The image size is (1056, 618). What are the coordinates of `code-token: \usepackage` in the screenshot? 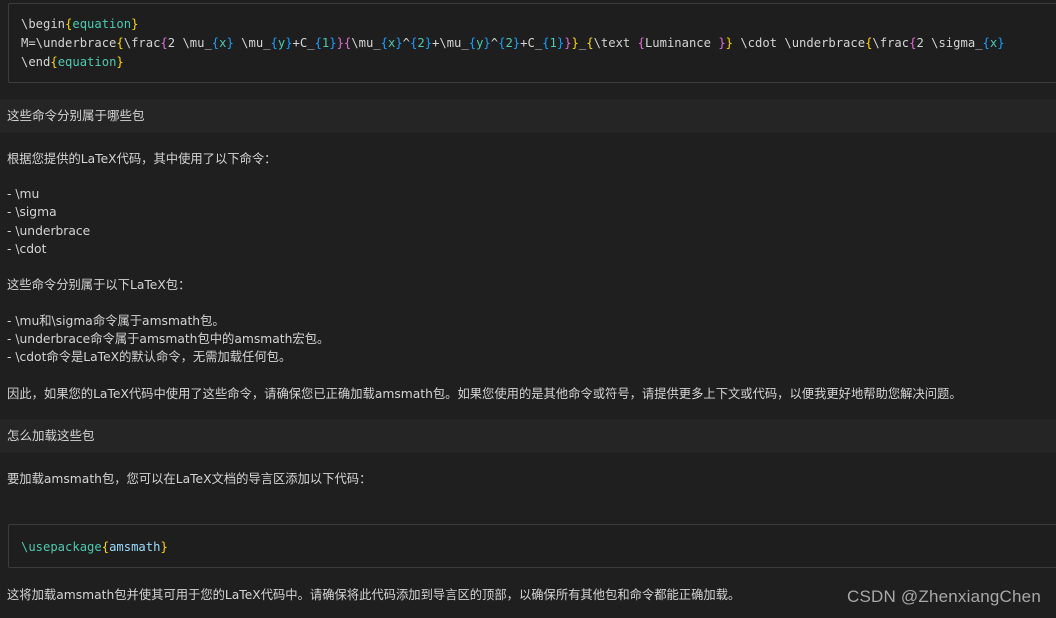 It's located at (61, 547).